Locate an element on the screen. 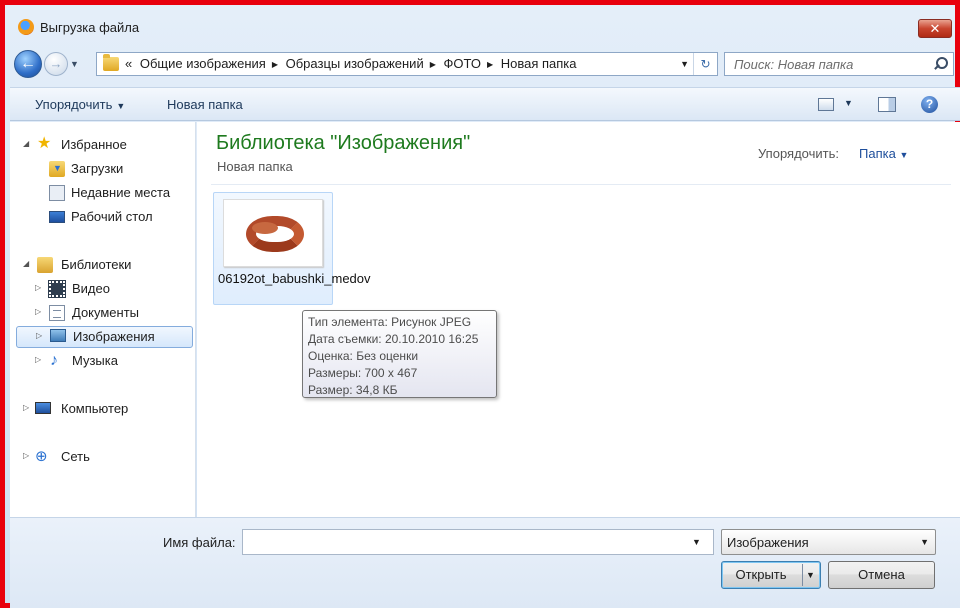 The image size is (960, 608). command-bar: Упорядочить ▼ Новая папка ▼ ? is located at coordinates (485, 104).